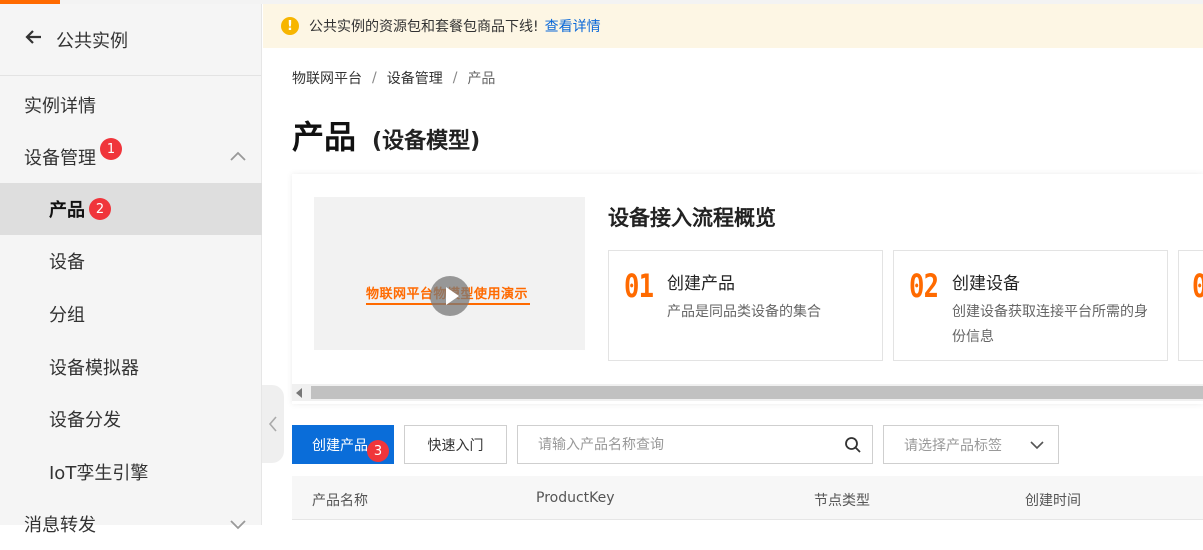 The image size is (1203, 550). What do you see at coordinates (299, 393) in the screenshot?
I see `scroll-left-arrow-icon` at bounding box center [299, 393].